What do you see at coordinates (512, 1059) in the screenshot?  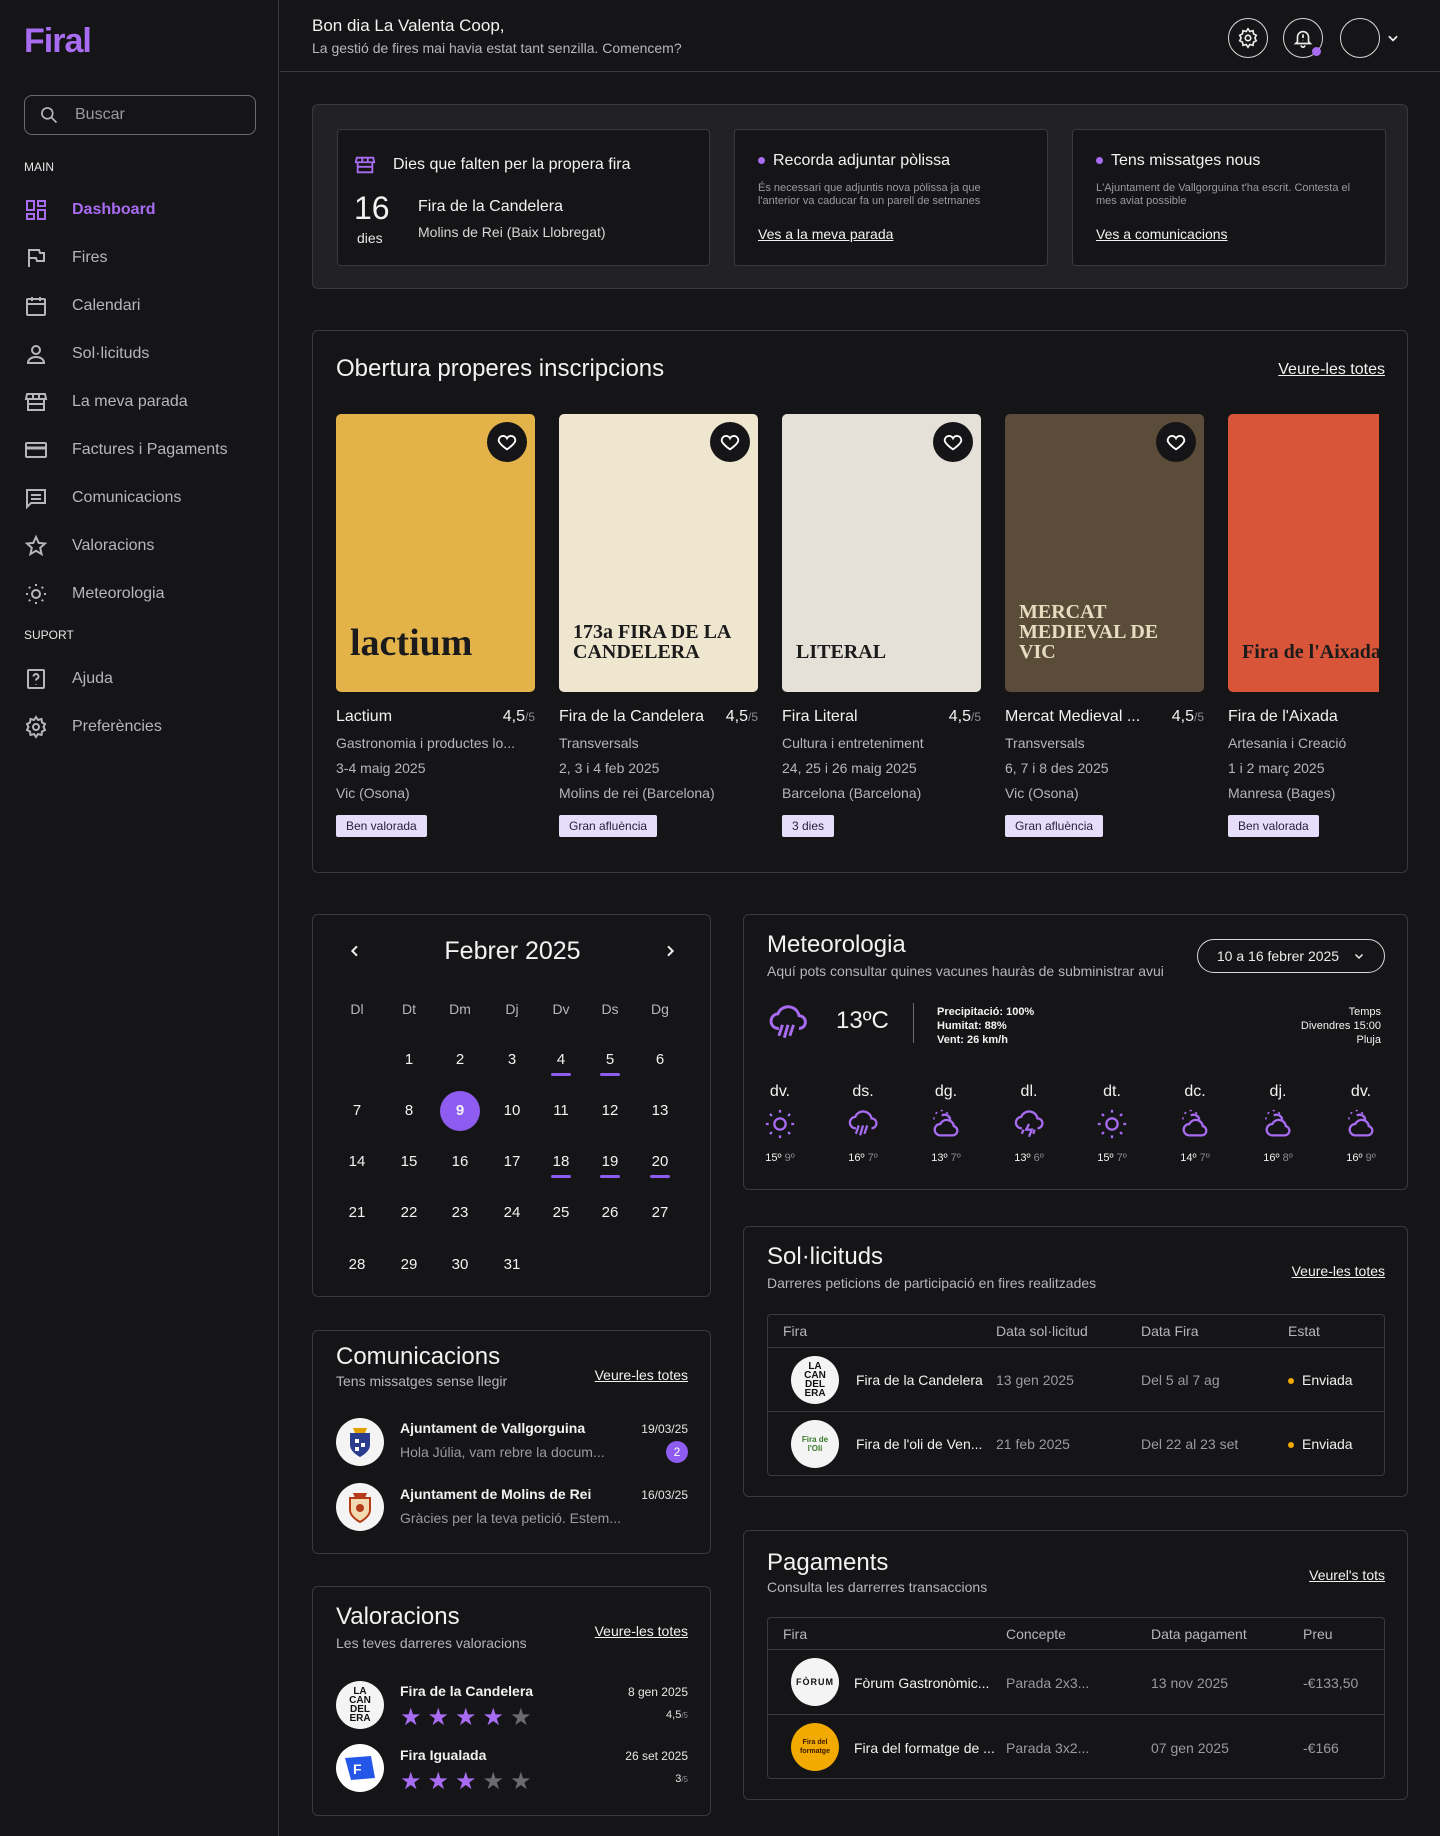 I see `calendar-day: 3` at bounding box center [512, 1059].